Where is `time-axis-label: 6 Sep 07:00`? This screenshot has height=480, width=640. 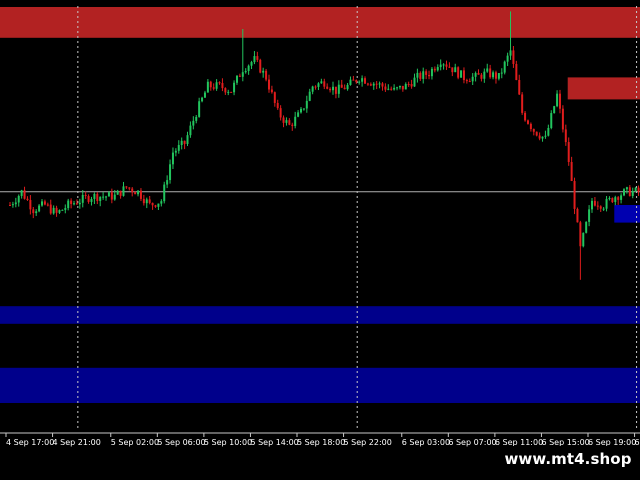 time-axis-label: 6 Sep 07:00 is located at coordinates (472, 442).